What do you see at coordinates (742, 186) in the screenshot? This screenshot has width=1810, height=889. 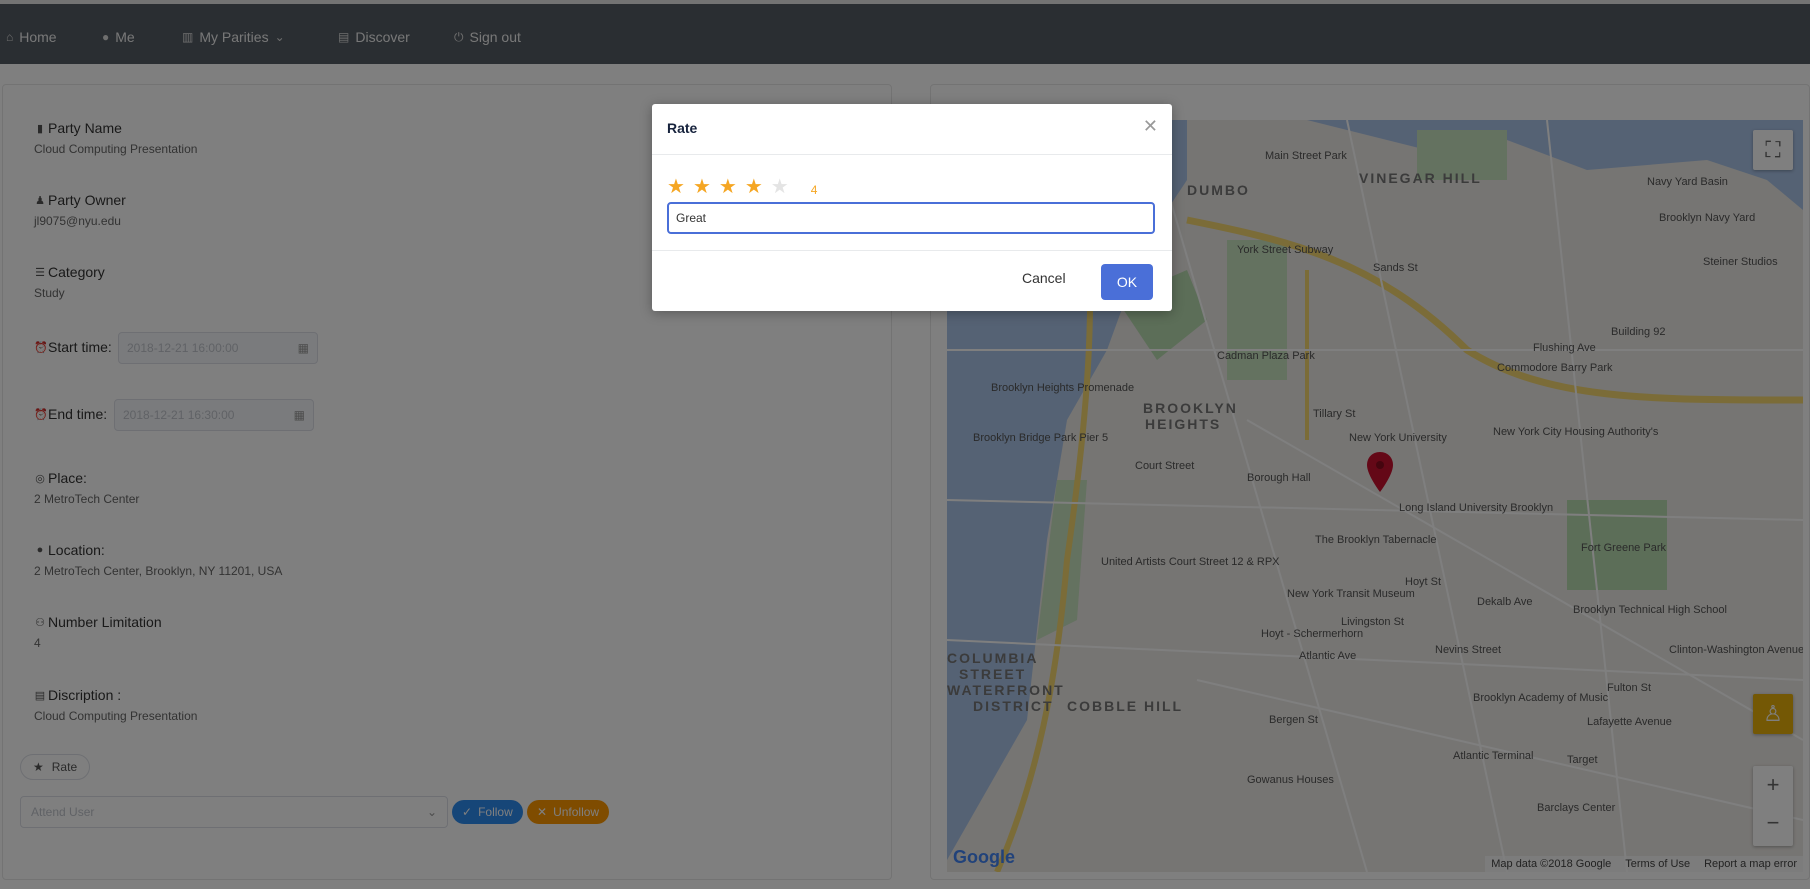 I see `star-rating: ★ ★ ★ ★ ★ 4` at bounding box center [742, 186].